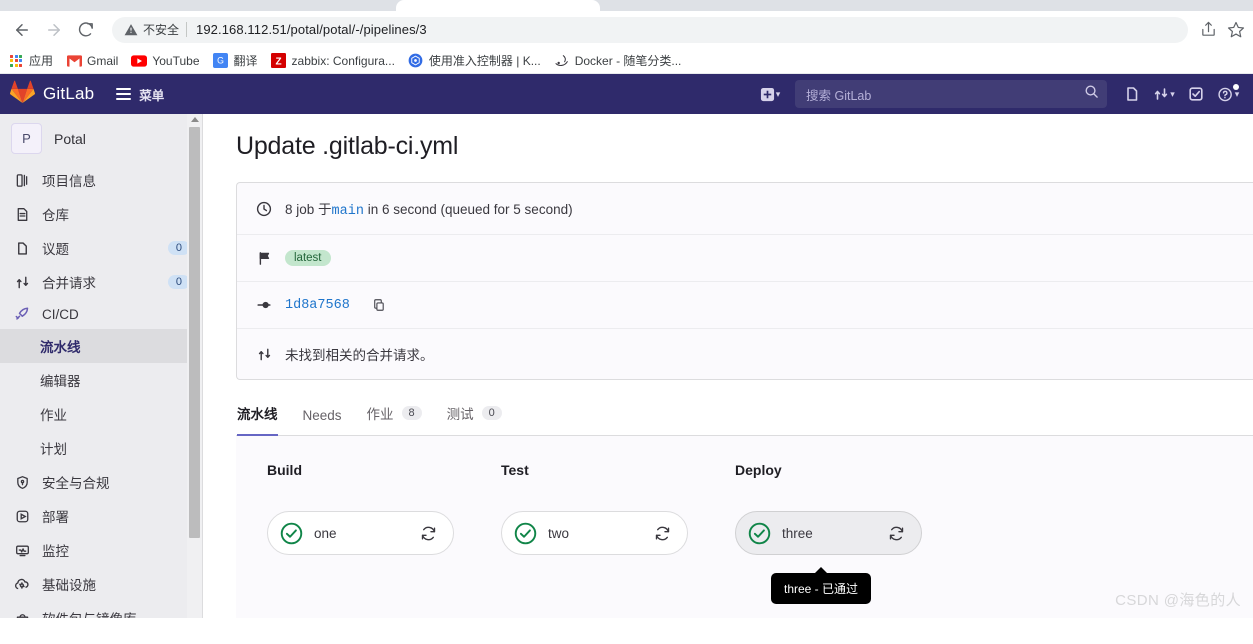 Image resolution: width=1253 pixels, height=644 pixels. I want to click on job-name: three, so click(797, 533).